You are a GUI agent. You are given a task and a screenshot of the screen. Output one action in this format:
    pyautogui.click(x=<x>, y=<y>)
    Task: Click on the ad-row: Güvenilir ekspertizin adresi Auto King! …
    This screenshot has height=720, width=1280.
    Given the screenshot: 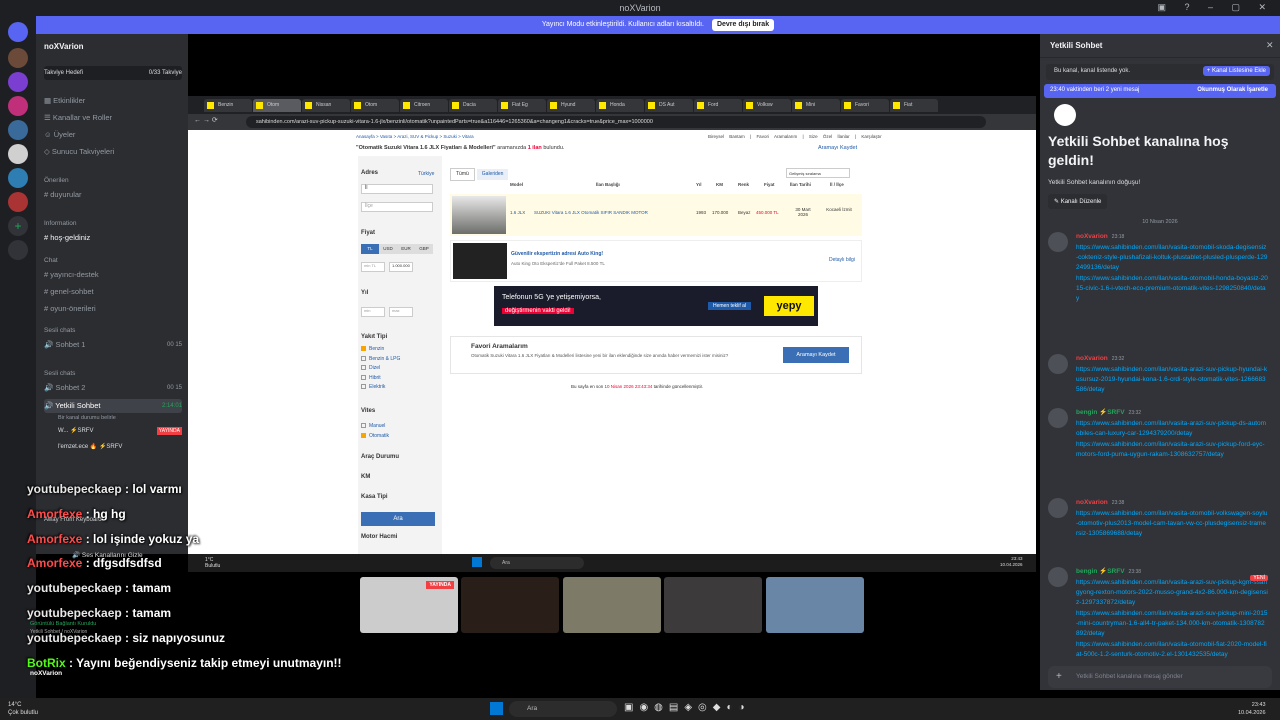 What is the action you would take?
    pyautogui.click(x=656, y=261)
    